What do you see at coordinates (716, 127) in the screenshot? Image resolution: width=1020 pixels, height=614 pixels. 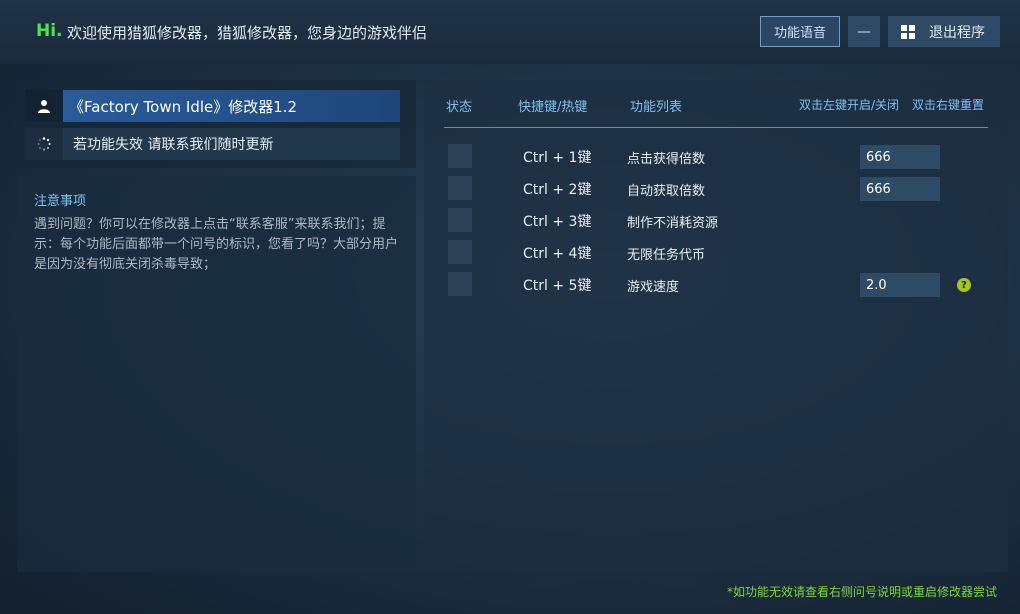 I see `header-divider` at bounding box center [716, 127].